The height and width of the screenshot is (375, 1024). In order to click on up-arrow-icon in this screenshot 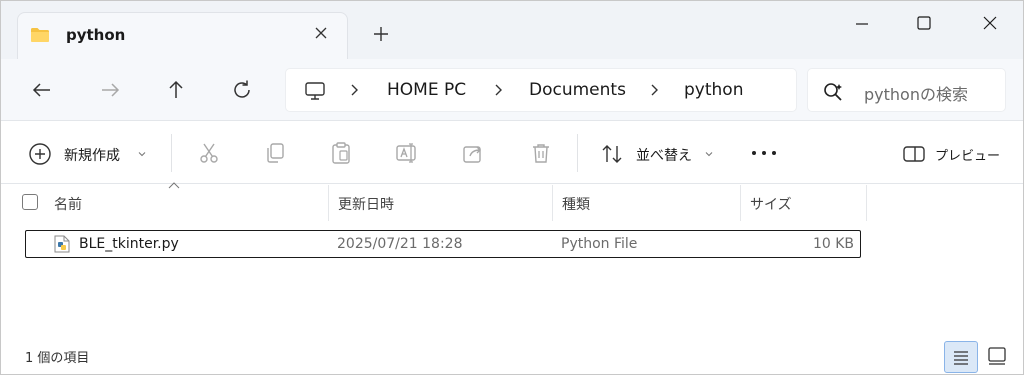, I will do `click(176, 89)`.